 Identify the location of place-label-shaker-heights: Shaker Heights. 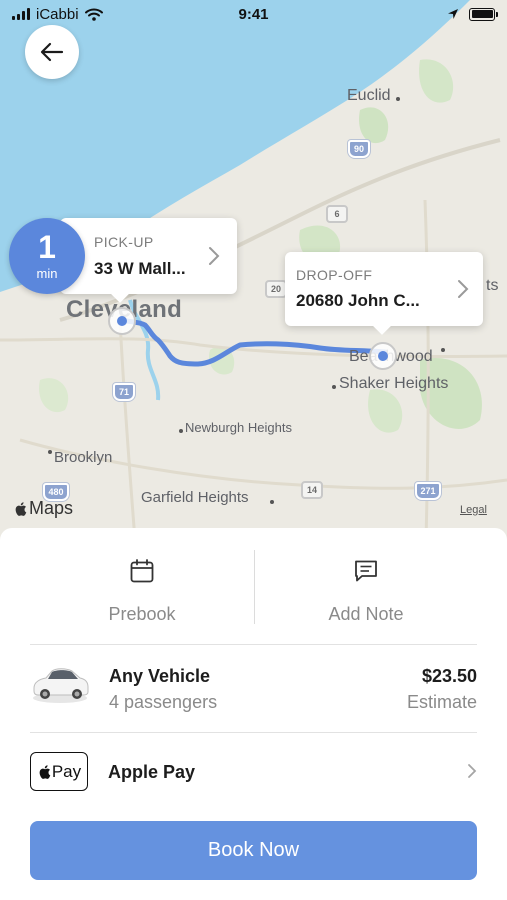
(394, 383).